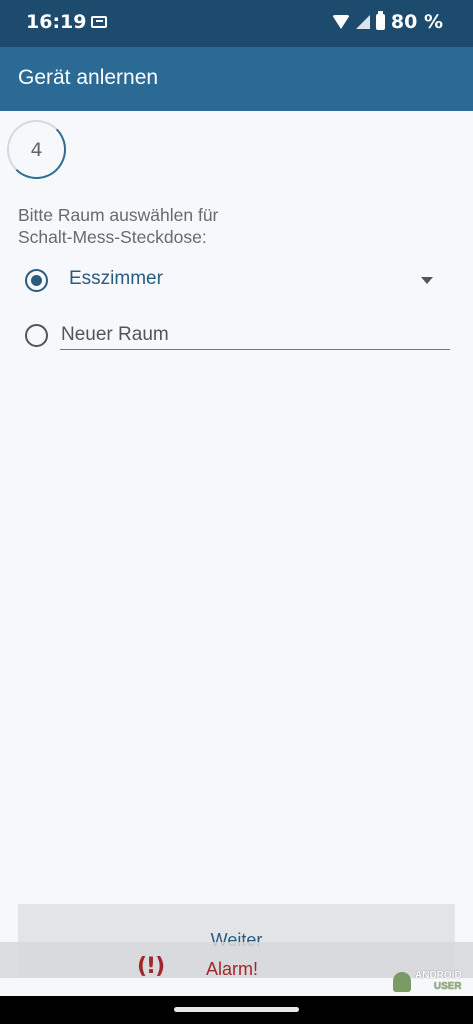  I want to click on prompt-line-2: Schalt-Mess-Steckdose:, so click(112, 237).